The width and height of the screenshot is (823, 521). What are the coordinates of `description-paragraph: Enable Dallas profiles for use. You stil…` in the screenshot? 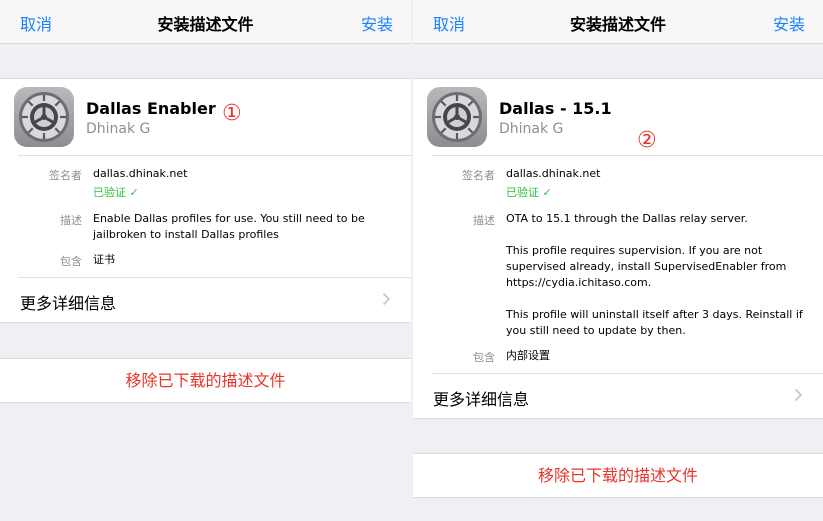 It's located at (229, 226).